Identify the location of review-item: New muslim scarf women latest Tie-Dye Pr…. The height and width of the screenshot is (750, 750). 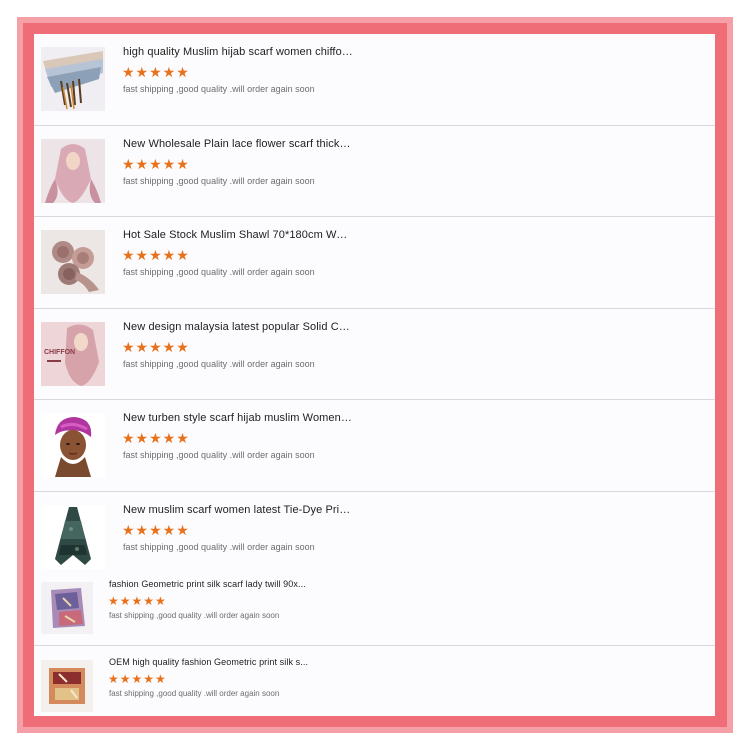
(374, 534).